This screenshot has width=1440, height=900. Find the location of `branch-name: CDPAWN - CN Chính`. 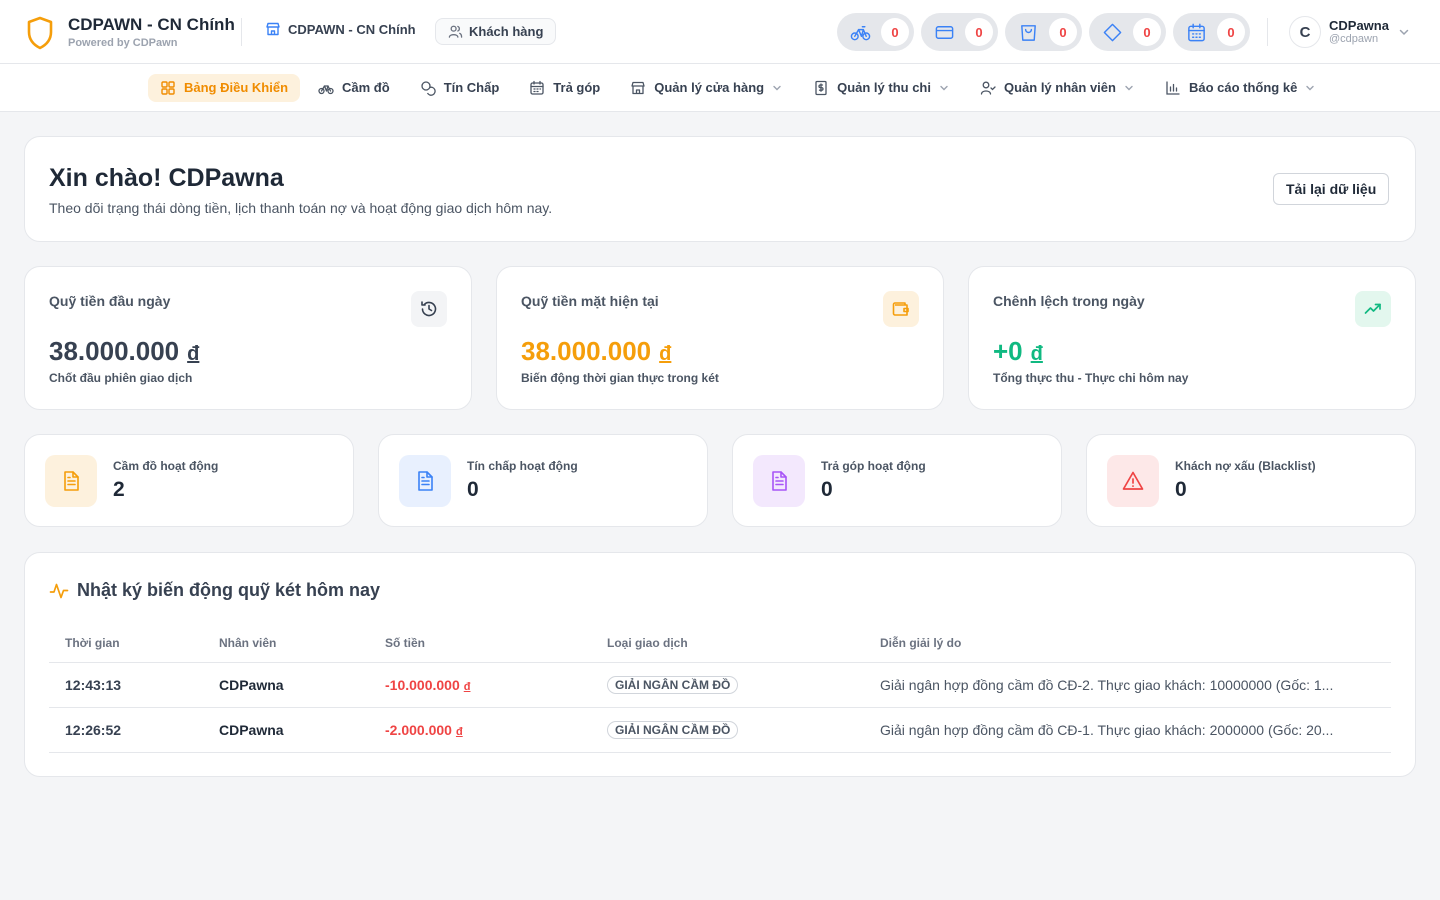

branch-name: CDPAWN - CN Chính is located at coordinates (352, 29).